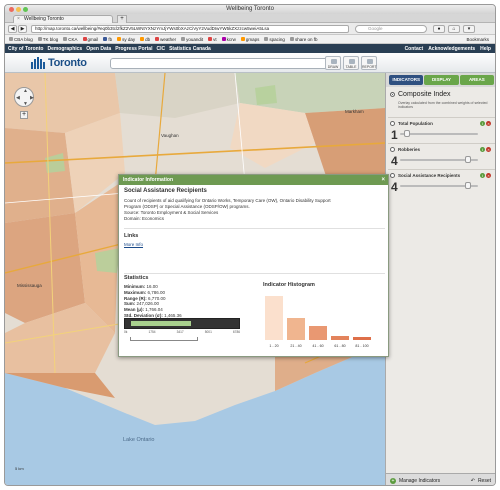  I want to click on map-scale: 5 km, so click(19, 468).